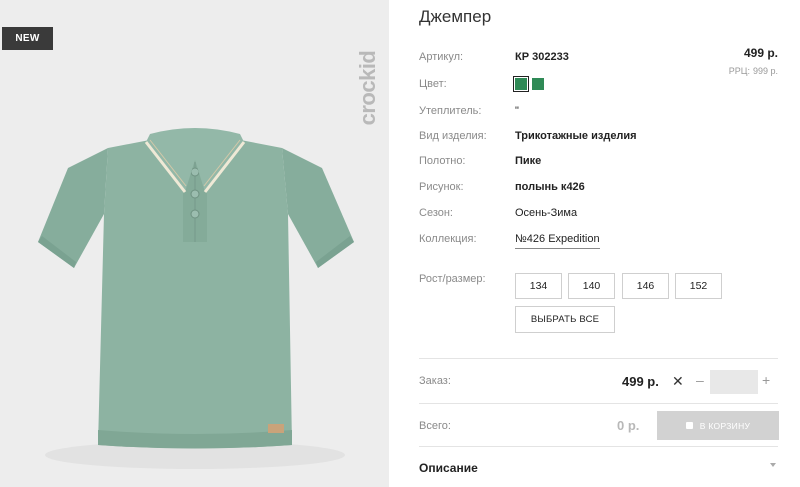 This screenshot has height=487, width=800. I want to click on chevron-down-icon, so click(773, 465).